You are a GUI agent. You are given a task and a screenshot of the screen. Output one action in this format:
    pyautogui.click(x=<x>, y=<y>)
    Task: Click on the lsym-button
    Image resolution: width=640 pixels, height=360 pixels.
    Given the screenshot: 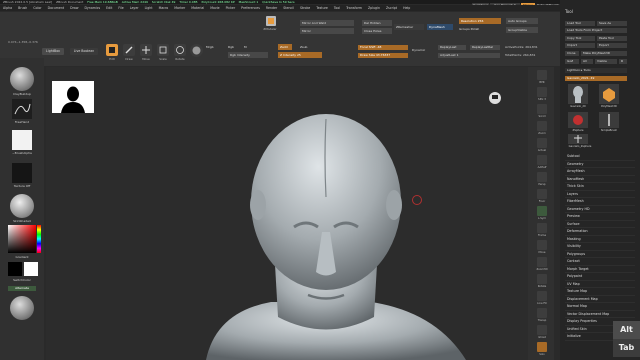 What is the action you would take?
    pyautogui.click(x=542, y=211)
    